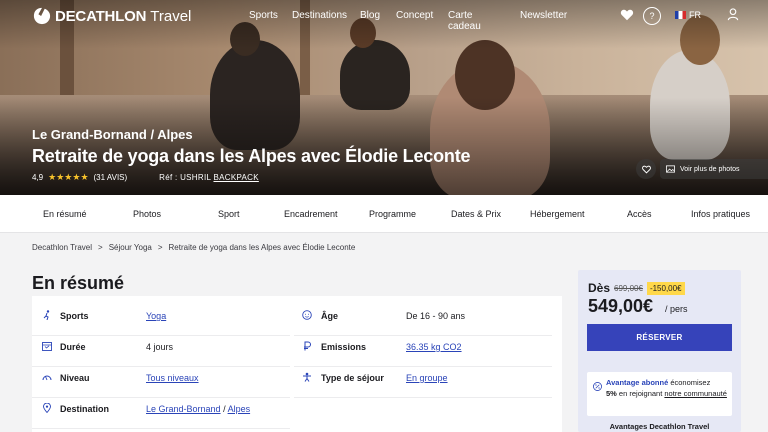  Describe the element at coordinates (659, 337) in the screenshot. I see `reserve-button: RÉSERVER` at that location.